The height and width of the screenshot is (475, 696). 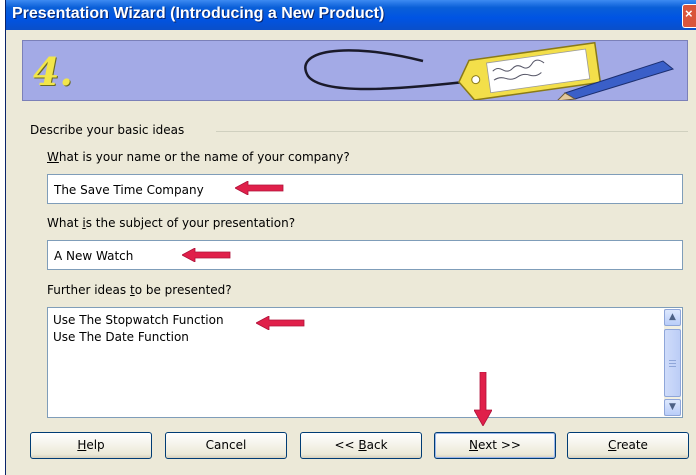 I want to click on tag-illustration, so click(x=489, y=70).